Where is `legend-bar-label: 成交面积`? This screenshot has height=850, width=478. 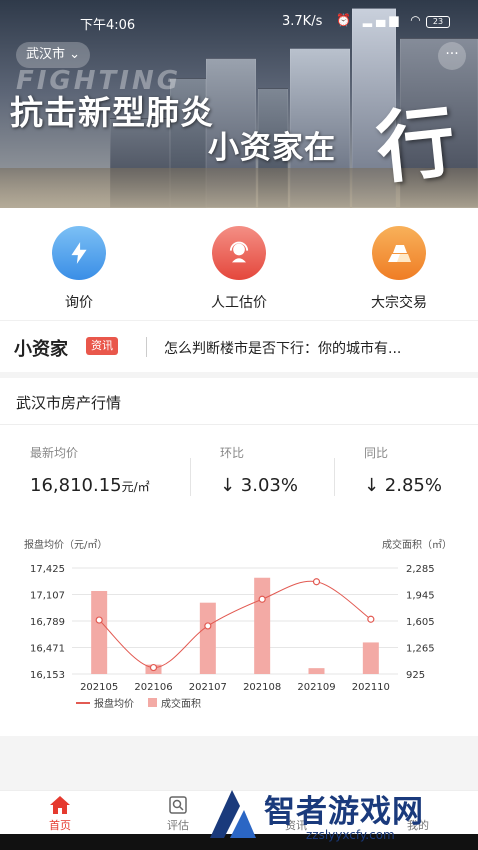 legend-bar-label: 成交面积 is located at coordinates (181, 703).